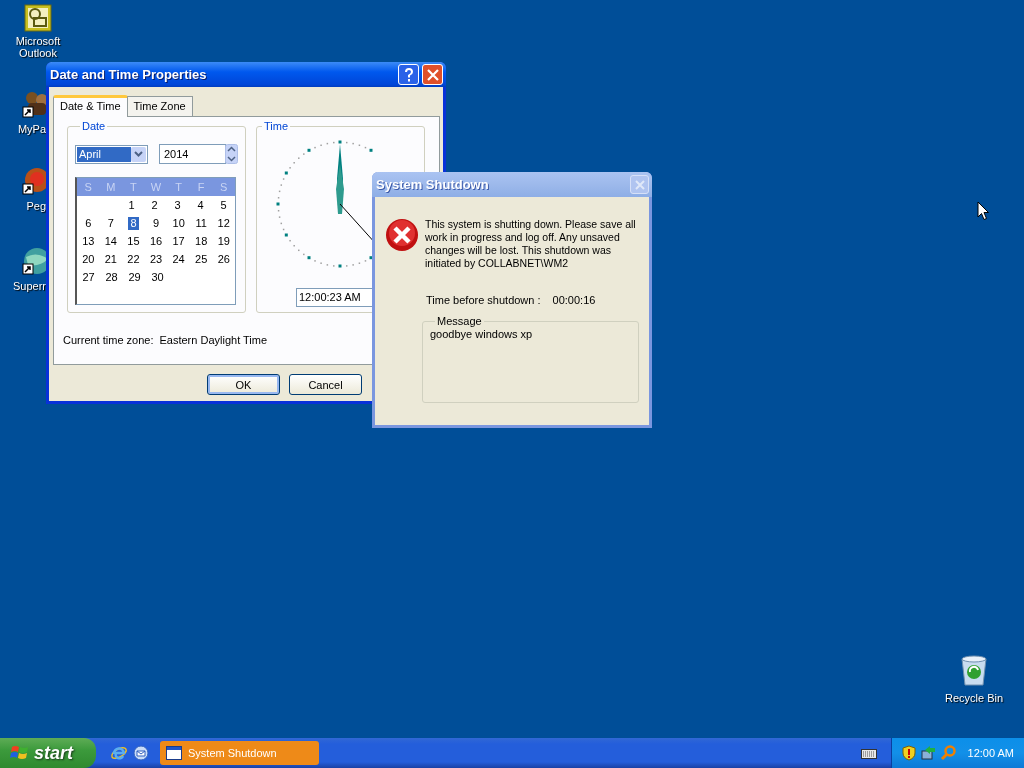 The image size is (1024, 768). Describe the element at coordinates (133, 259) in the screenshot. I see `calendar-day: 22` at that location.